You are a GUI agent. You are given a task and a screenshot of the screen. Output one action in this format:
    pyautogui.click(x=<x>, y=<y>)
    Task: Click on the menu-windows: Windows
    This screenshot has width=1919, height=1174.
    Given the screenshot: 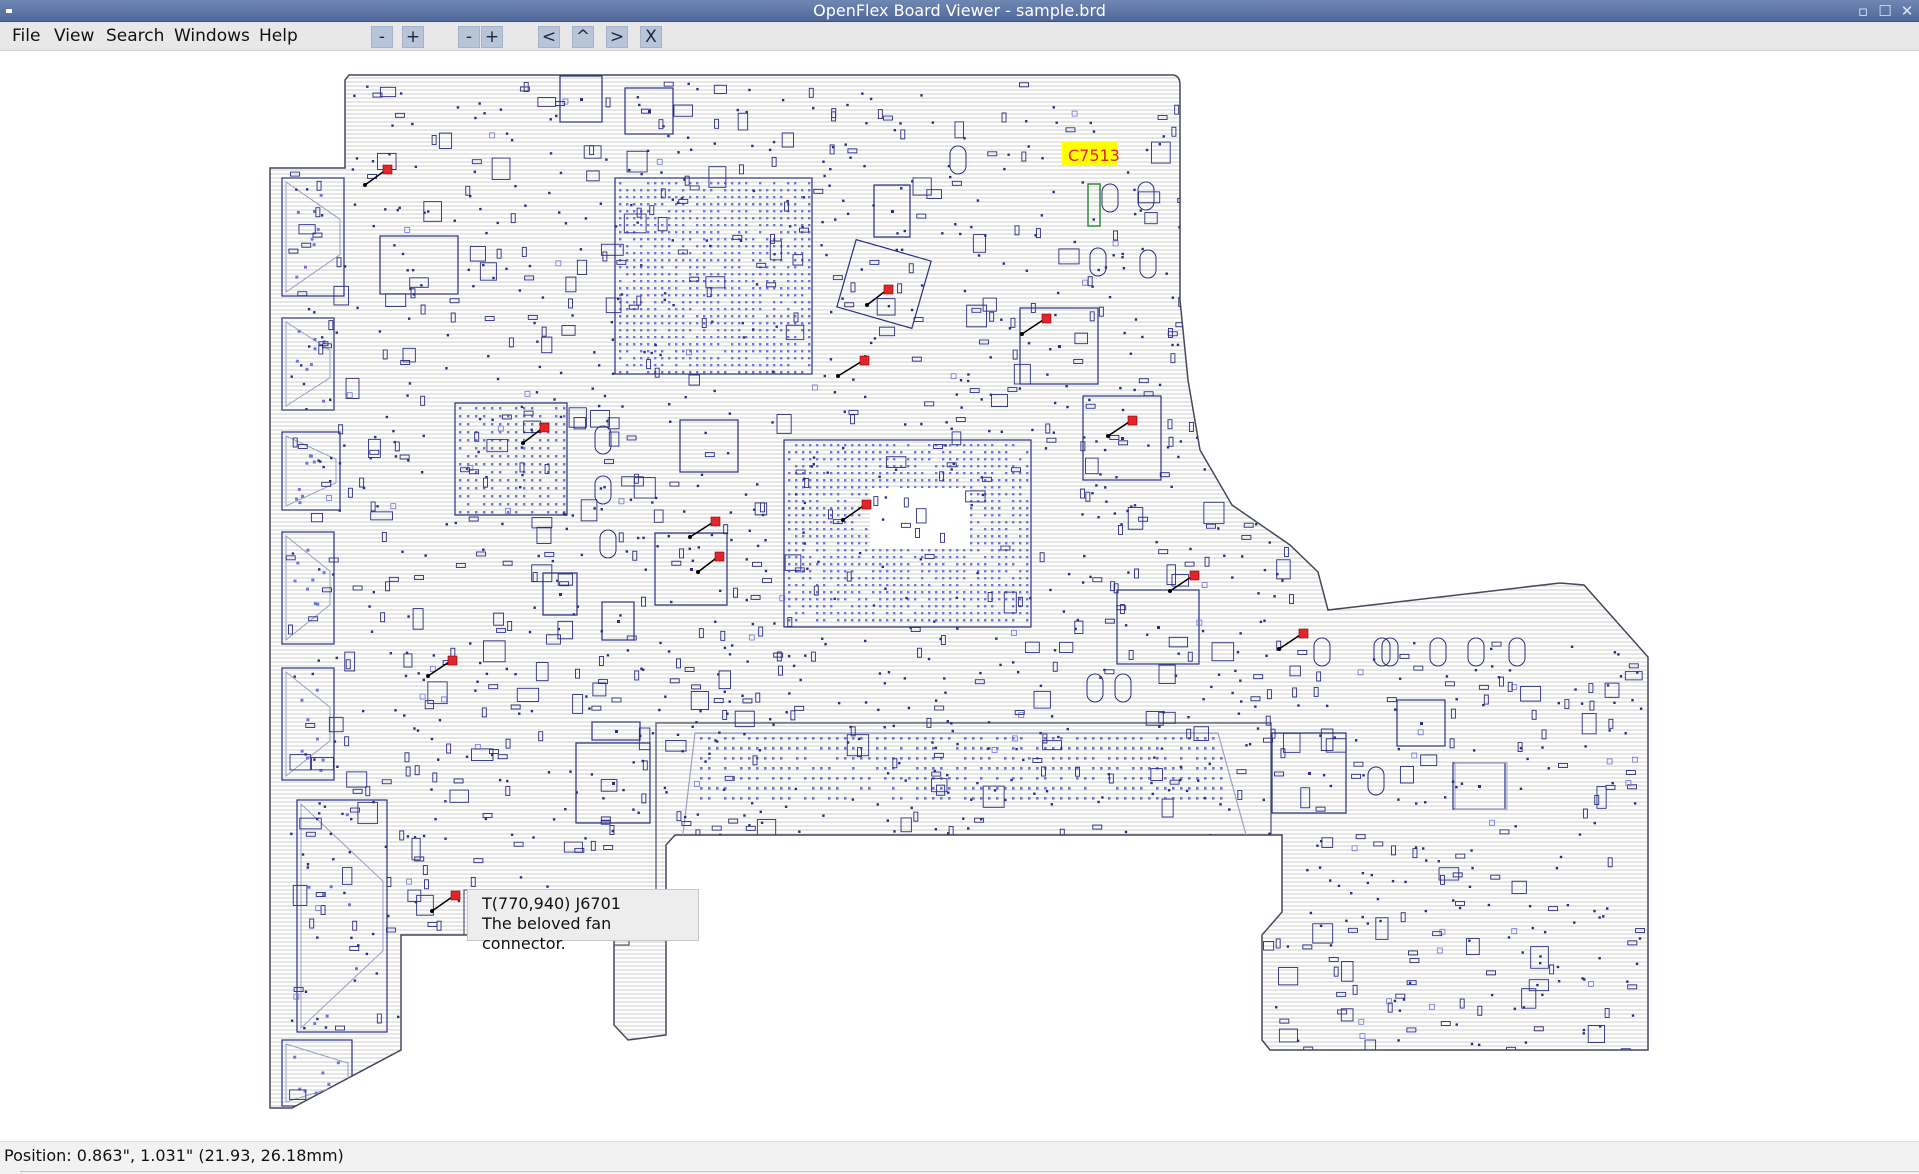 What is the action you would take?
    pyautogui.click(x=212, y=36)
    